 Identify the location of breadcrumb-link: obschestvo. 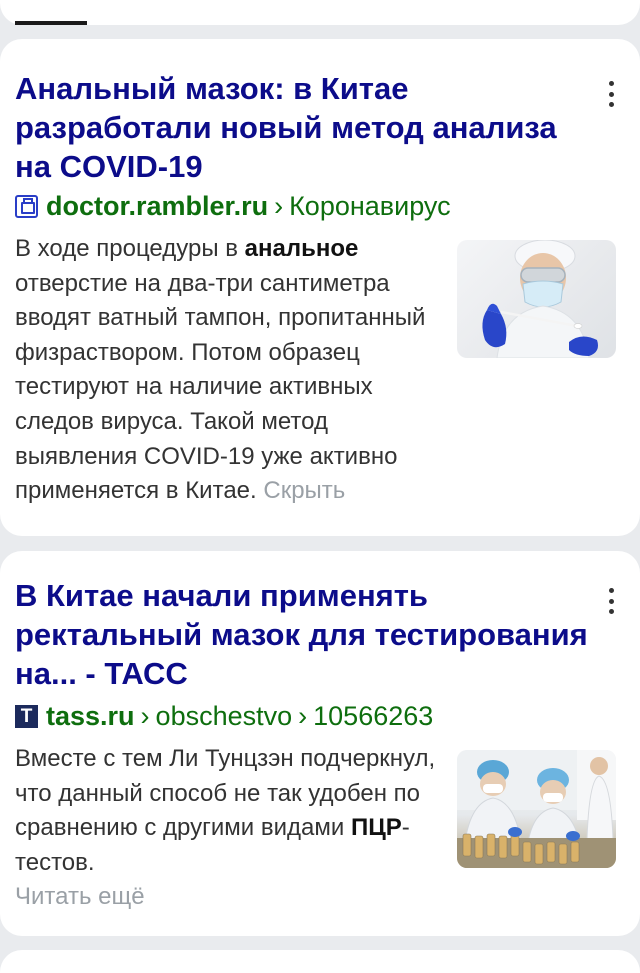
(224, 716).